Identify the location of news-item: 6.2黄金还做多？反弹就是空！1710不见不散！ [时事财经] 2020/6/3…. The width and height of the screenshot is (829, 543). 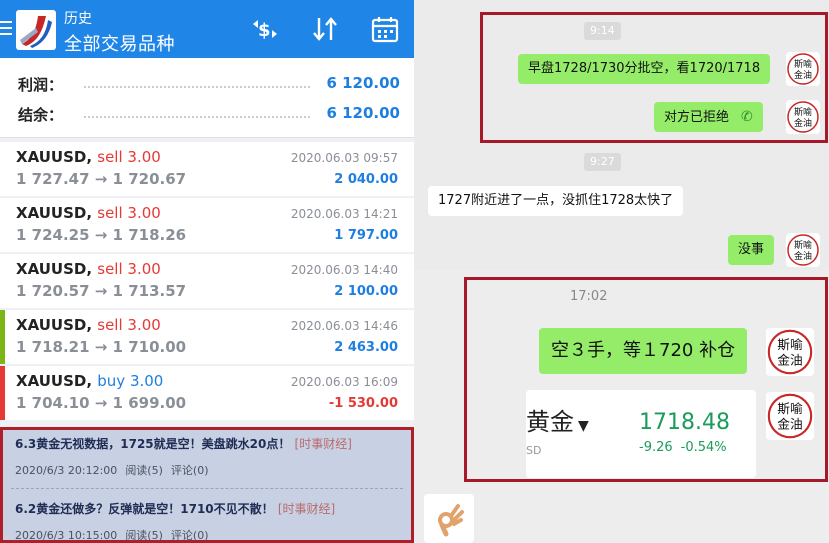
(210, 521).